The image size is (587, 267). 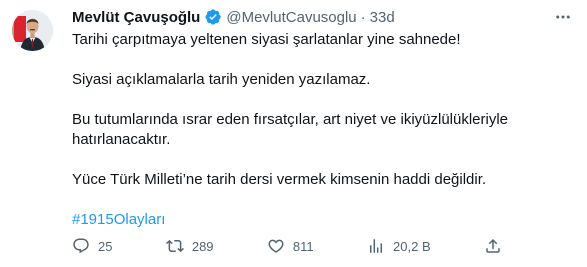 What do you see at coordinates (303, 246) in the screenshot?
I see `like-count: 811` at bounding box center [303, 246].